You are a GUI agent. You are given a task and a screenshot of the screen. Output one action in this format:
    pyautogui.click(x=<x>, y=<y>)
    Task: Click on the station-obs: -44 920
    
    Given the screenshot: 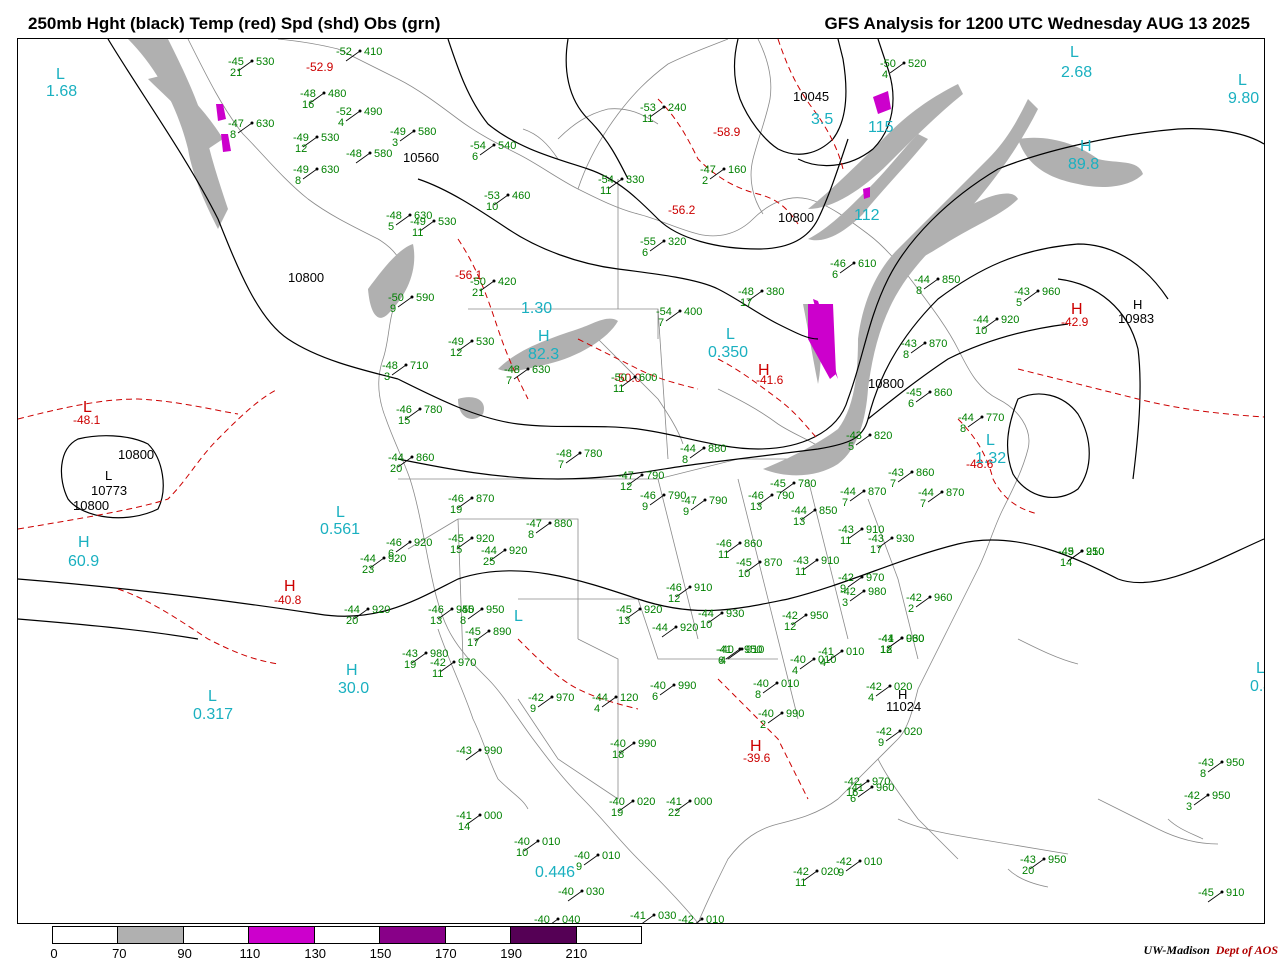 What is the action you would take?
    pyautogui.click(x=675, y=630)
    